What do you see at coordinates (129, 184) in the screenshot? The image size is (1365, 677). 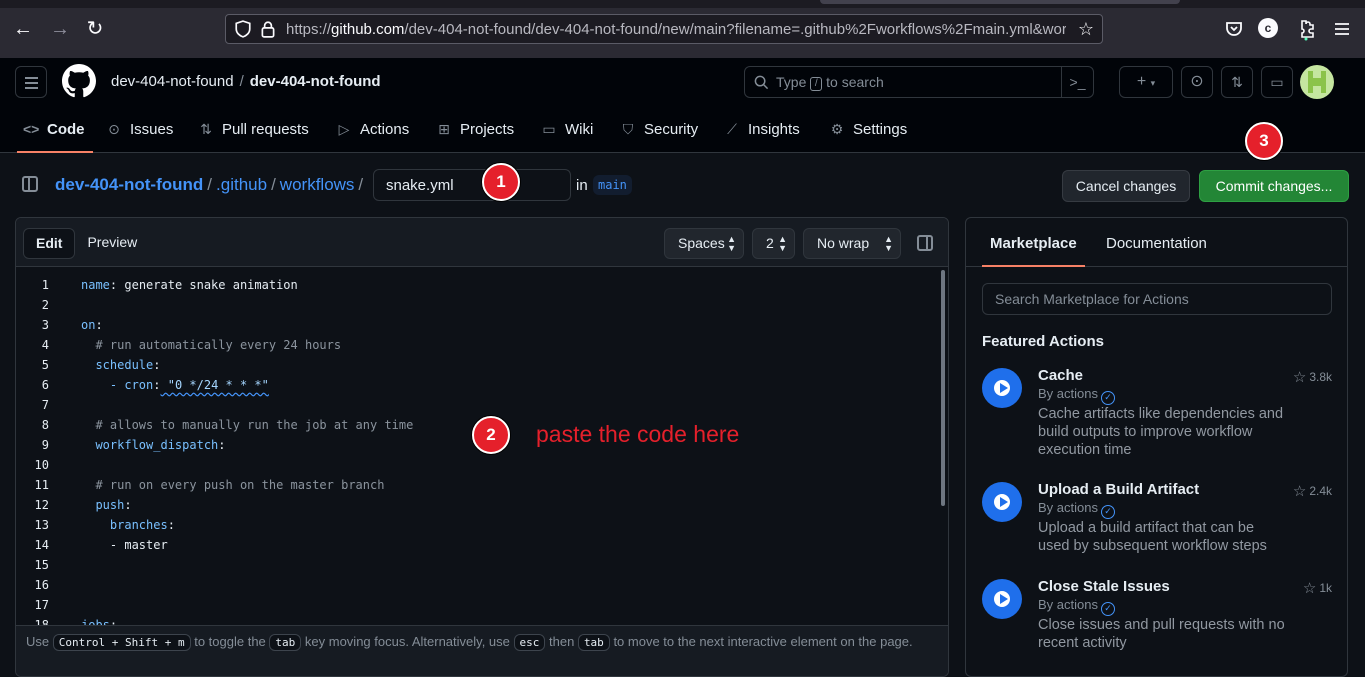 I see `breadcrumb-repo: dev-404-not-found` at bounding box center [129, 184].